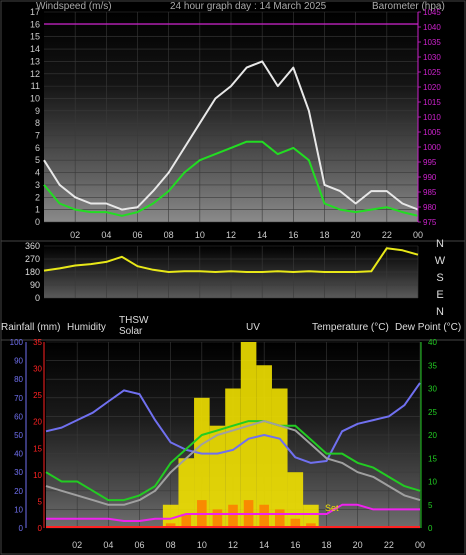 This screenshot has height=555, width=466. Describe the element at coordinates (74, 6) in the screenshot. I see `windspeed-axis-title: Windspeed (m/s)` at that location.